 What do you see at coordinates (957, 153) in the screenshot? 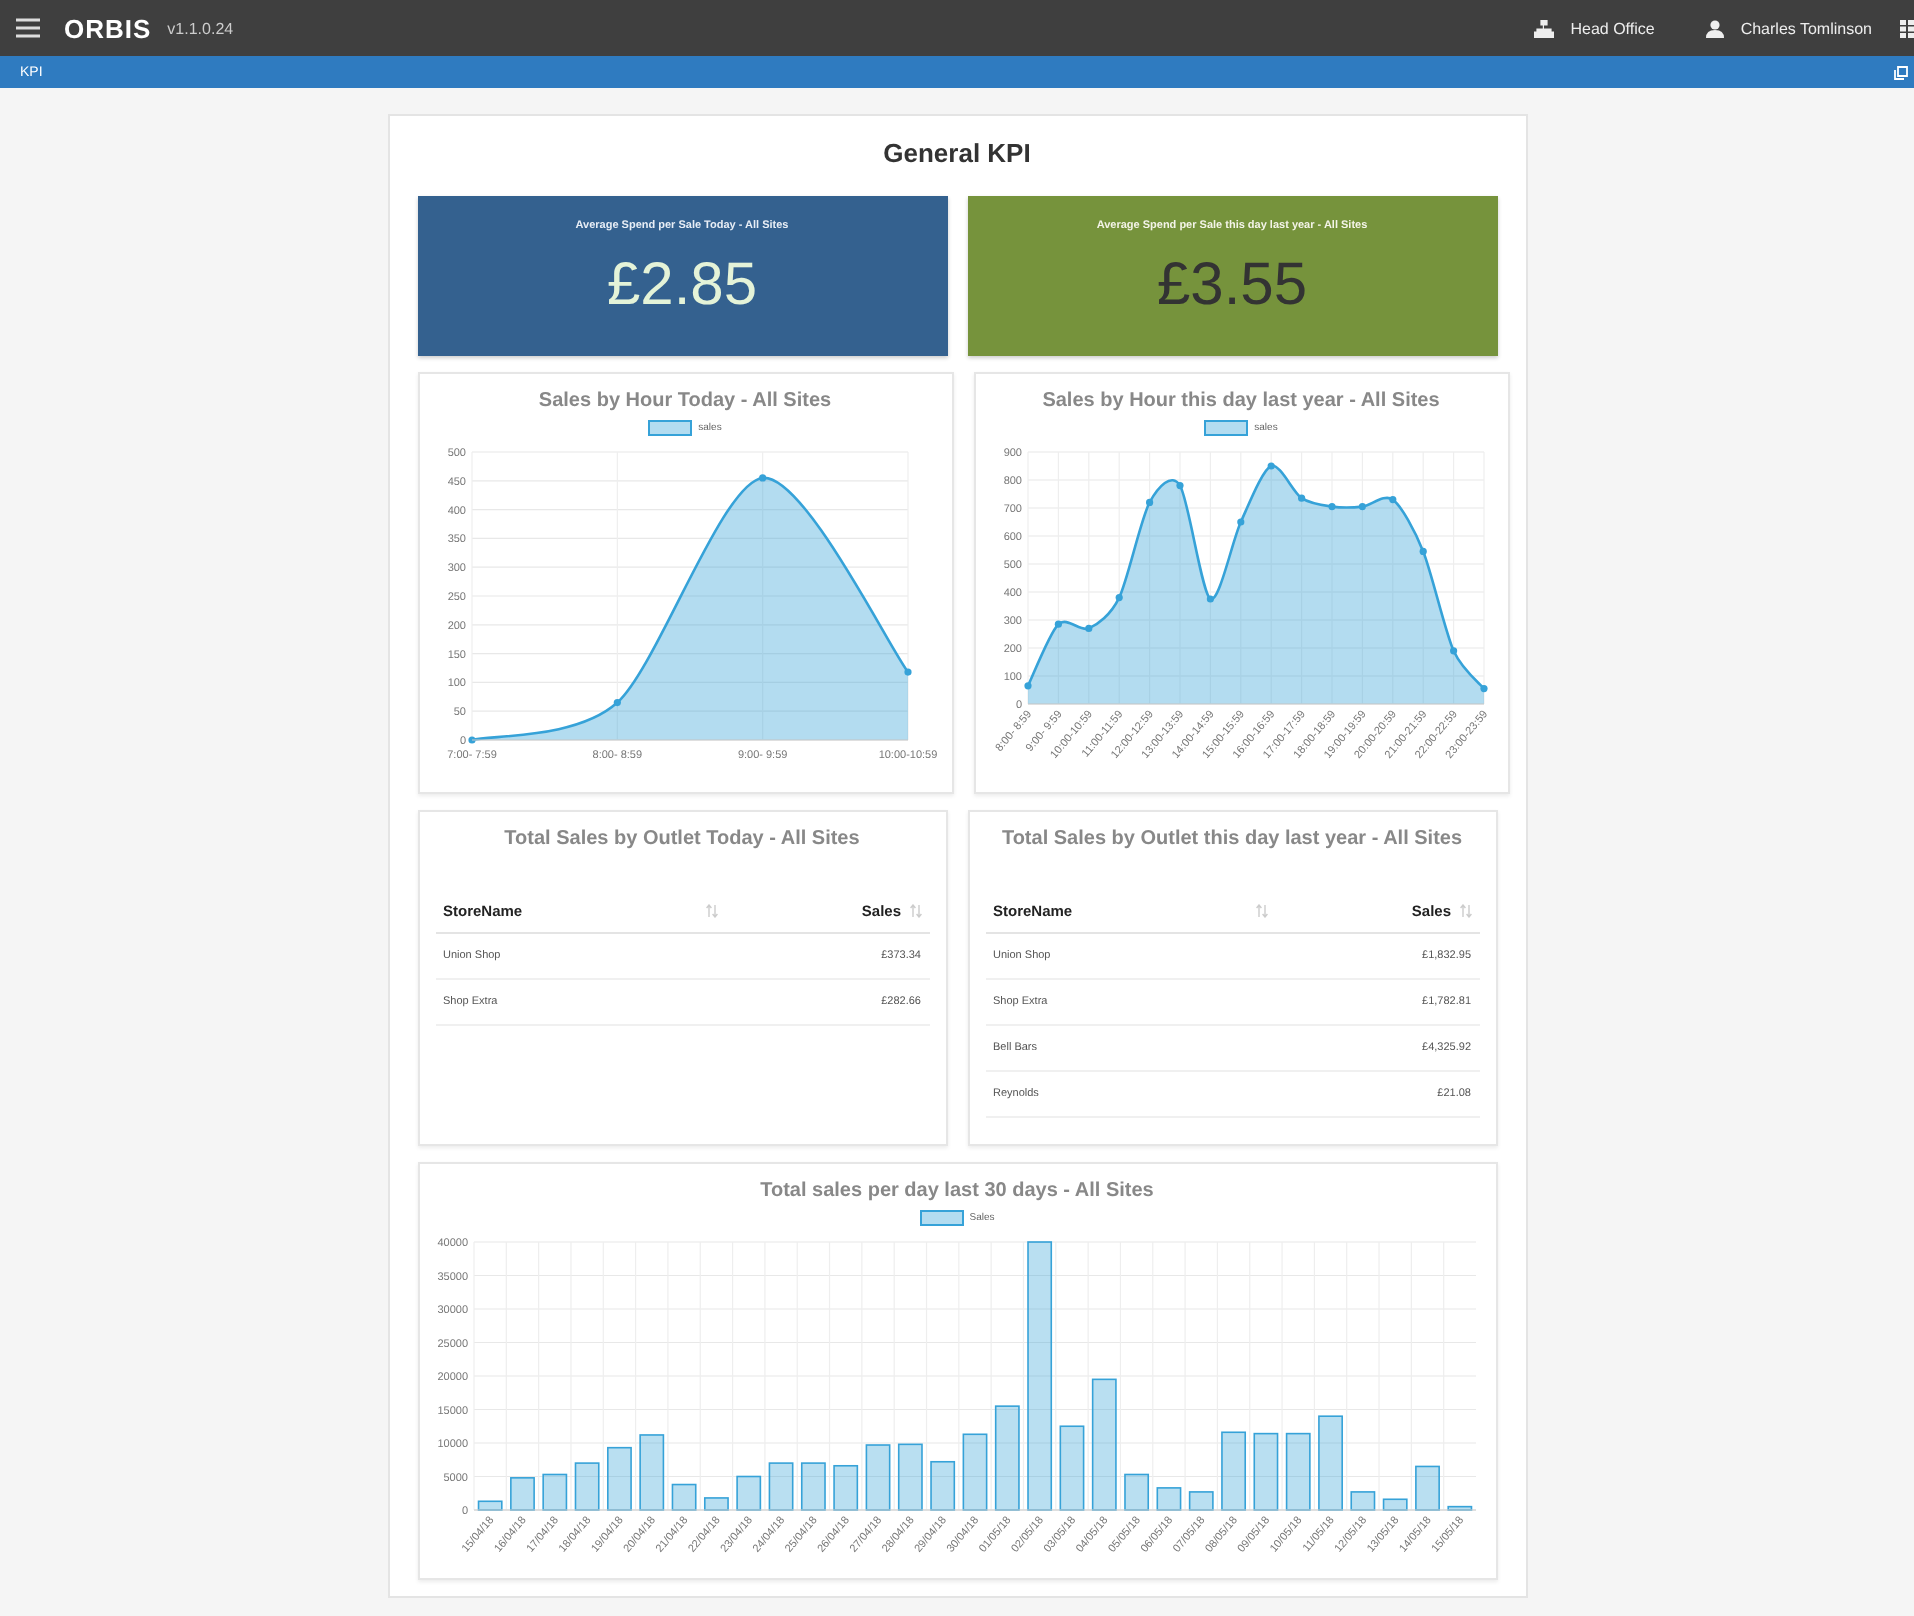
I see `page-title: General KPI` at bounding box center [957, 153].